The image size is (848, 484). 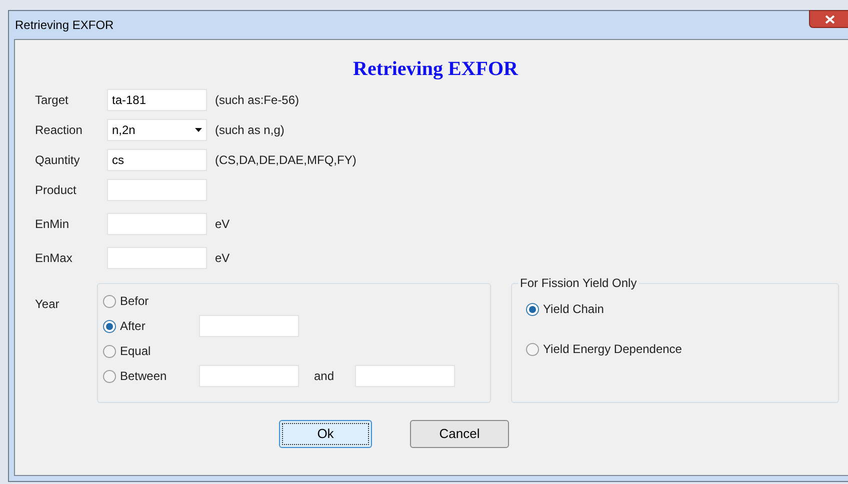 I want to click on radio-option: After, so click(x=151, y=326).